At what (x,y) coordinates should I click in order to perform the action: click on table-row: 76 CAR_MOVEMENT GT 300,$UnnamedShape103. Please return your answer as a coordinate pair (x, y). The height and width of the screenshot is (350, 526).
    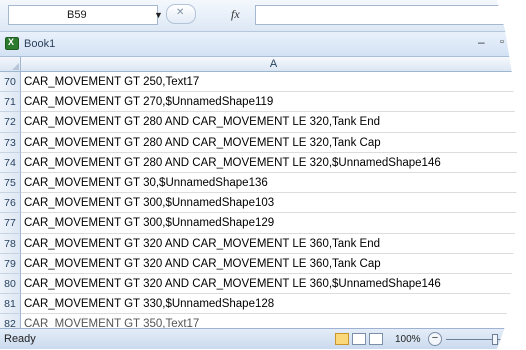
    Looking at the image, I should click on (258, 203).